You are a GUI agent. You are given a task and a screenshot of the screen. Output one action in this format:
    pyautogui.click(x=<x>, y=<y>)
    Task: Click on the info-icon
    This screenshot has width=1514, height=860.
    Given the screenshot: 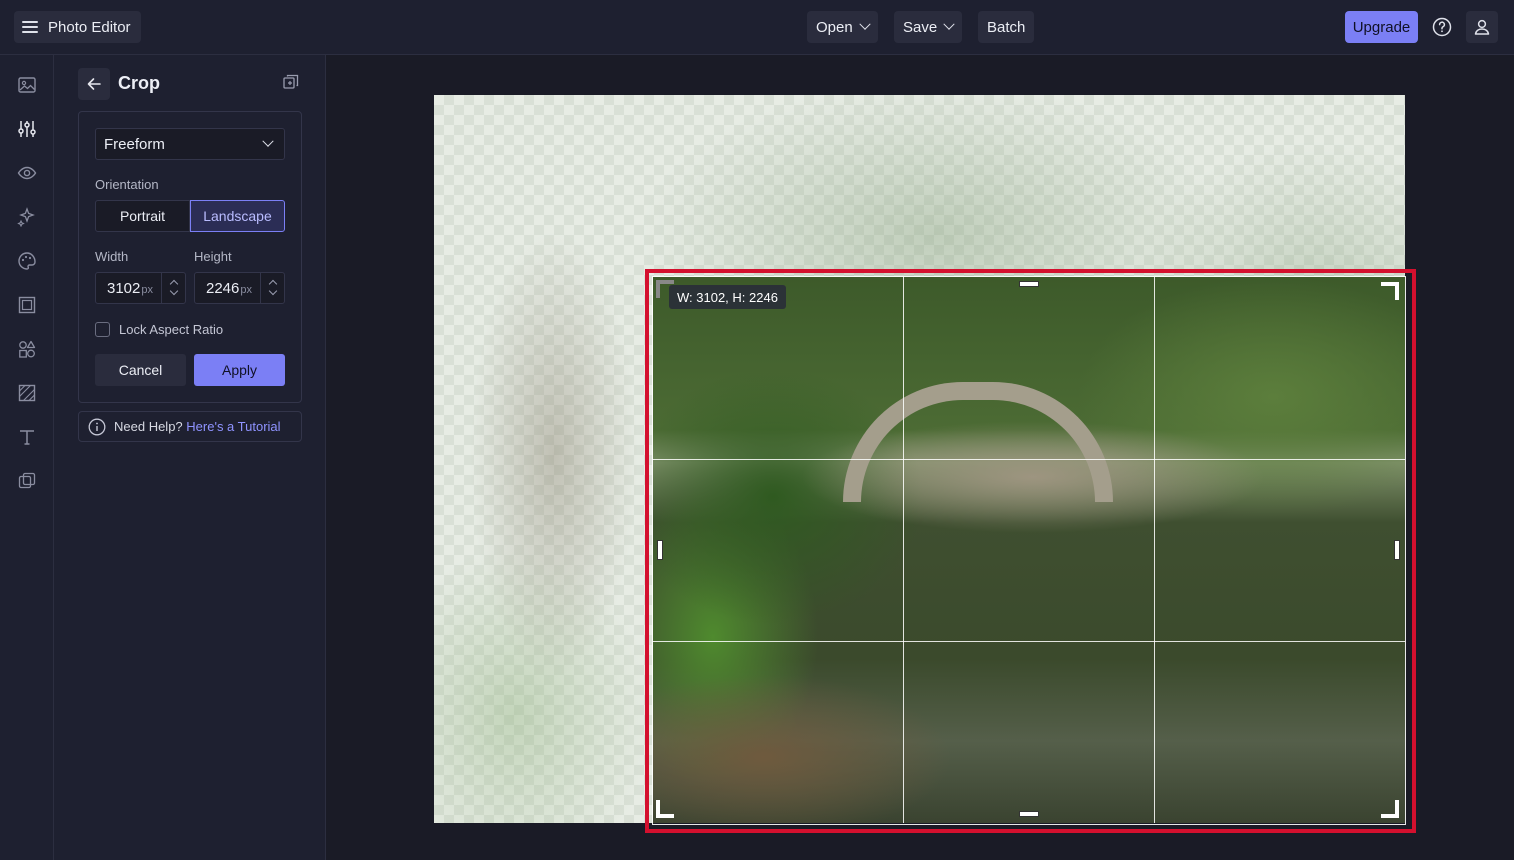 What is the action you would take?
    pyautogui.click(x=97, y=426)
    